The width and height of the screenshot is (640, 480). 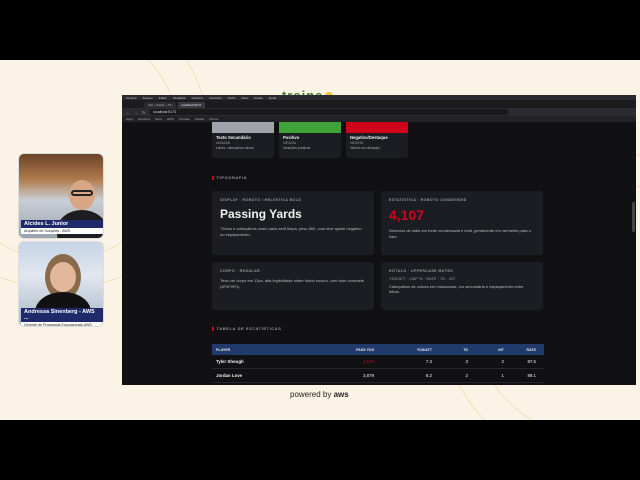 What do you see at coordinates (320, 450) in the screenshot?
I see `letterbox-bottom` at bounding box center [320, 450].